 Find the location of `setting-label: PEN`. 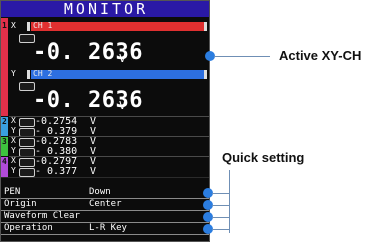

setting-label: PEN is located at coordinates (12, 192).